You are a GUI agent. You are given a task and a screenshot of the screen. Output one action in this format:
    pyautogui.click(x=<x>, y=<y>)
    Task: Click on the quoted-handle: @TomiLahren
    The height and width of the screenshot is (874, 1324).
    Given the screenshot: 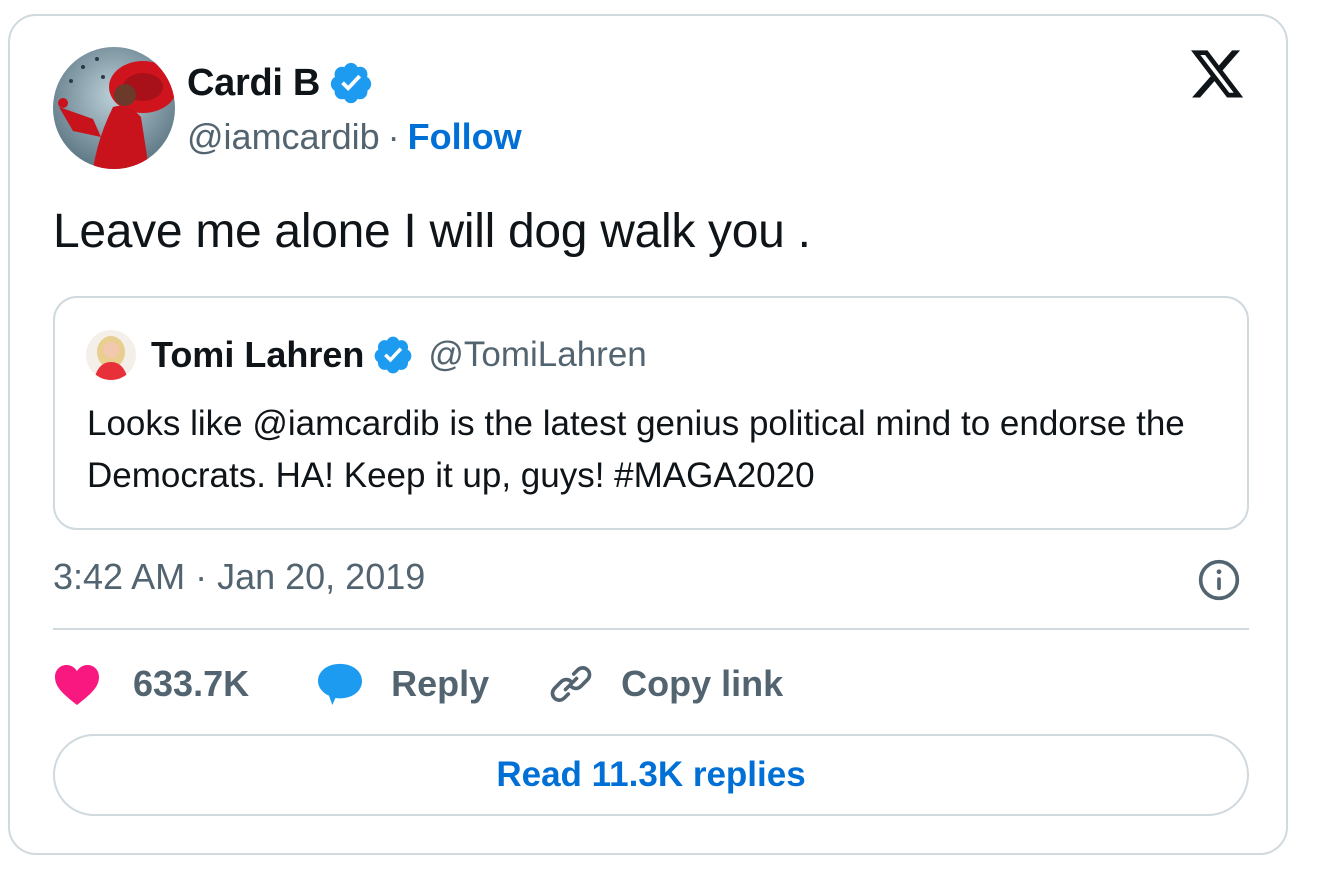 What is the action you would take?
    pyautogui.click(x=537, y=354)
    